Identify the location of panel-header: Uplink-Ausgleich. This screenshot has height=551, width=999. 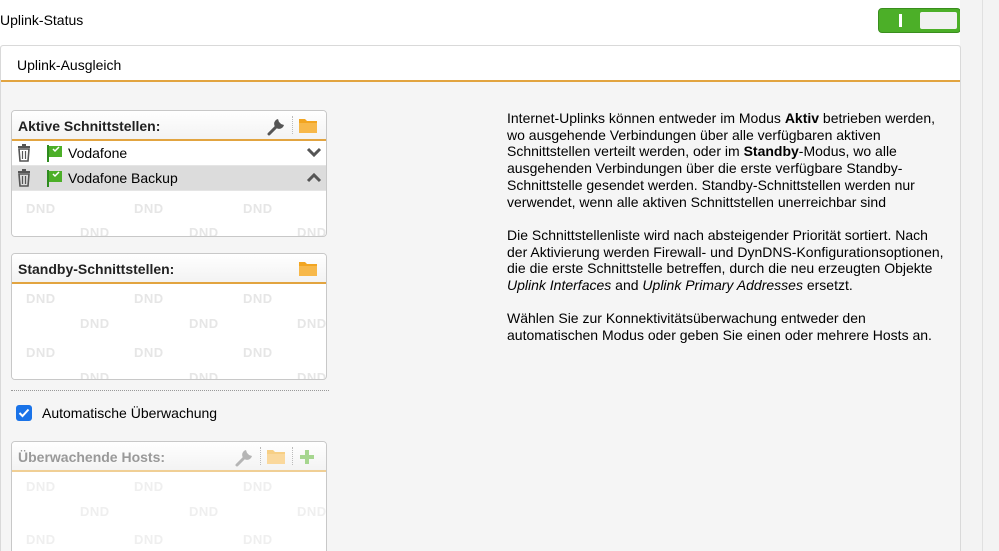
(480, 64).